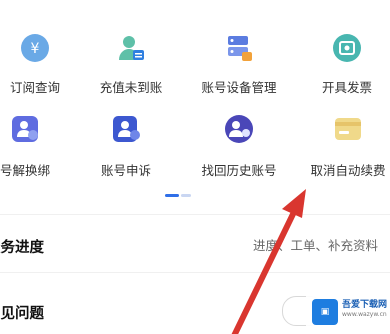  Describe the element at coordinates (348, 170) in the screenshot. I see `service-label: 取消自动续费` at that location.